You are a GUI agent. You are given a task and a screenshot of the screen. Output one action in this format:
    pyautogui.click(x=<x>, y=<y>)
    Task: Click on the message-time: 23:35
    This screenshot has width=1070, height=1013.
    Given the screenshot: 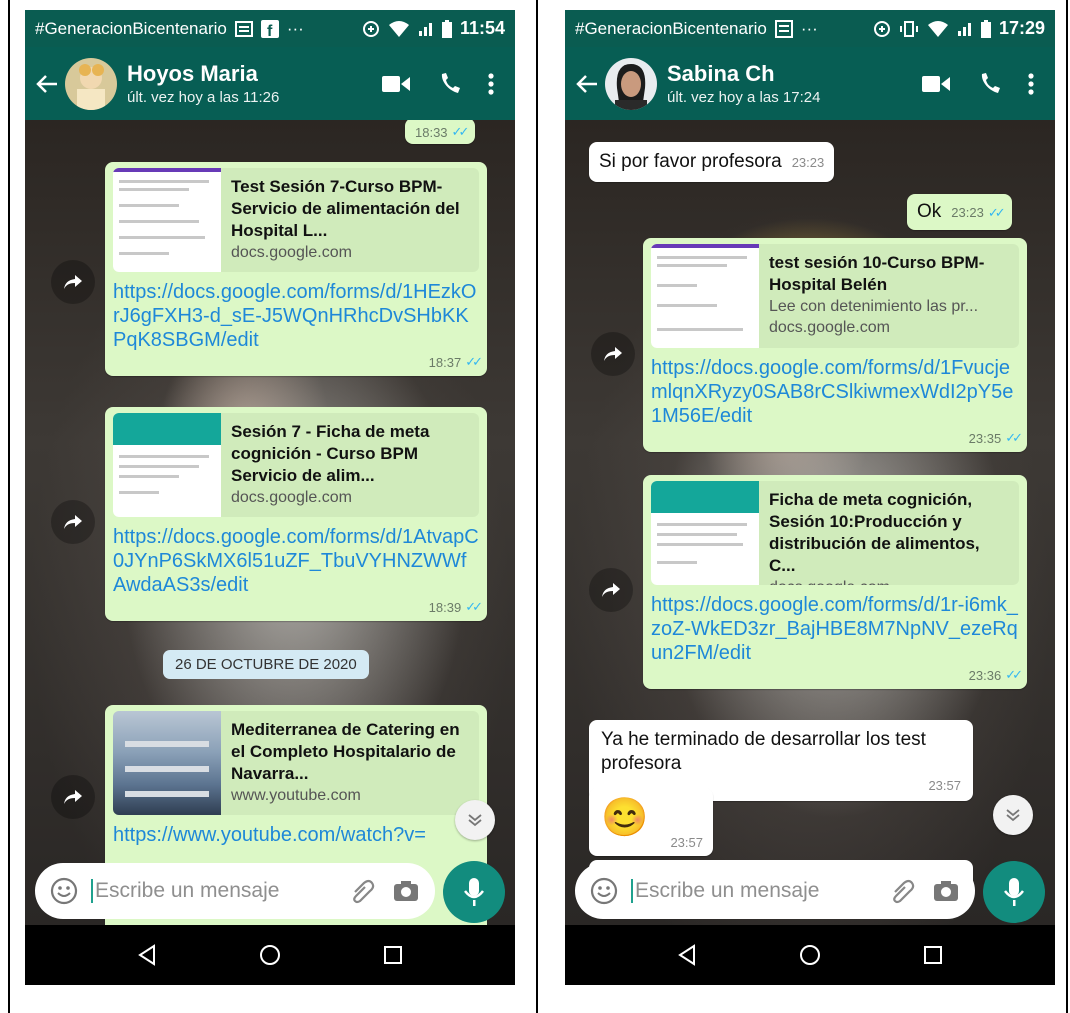 What is the action you would take?
    pyautogui.click(x=985, y=438)
    